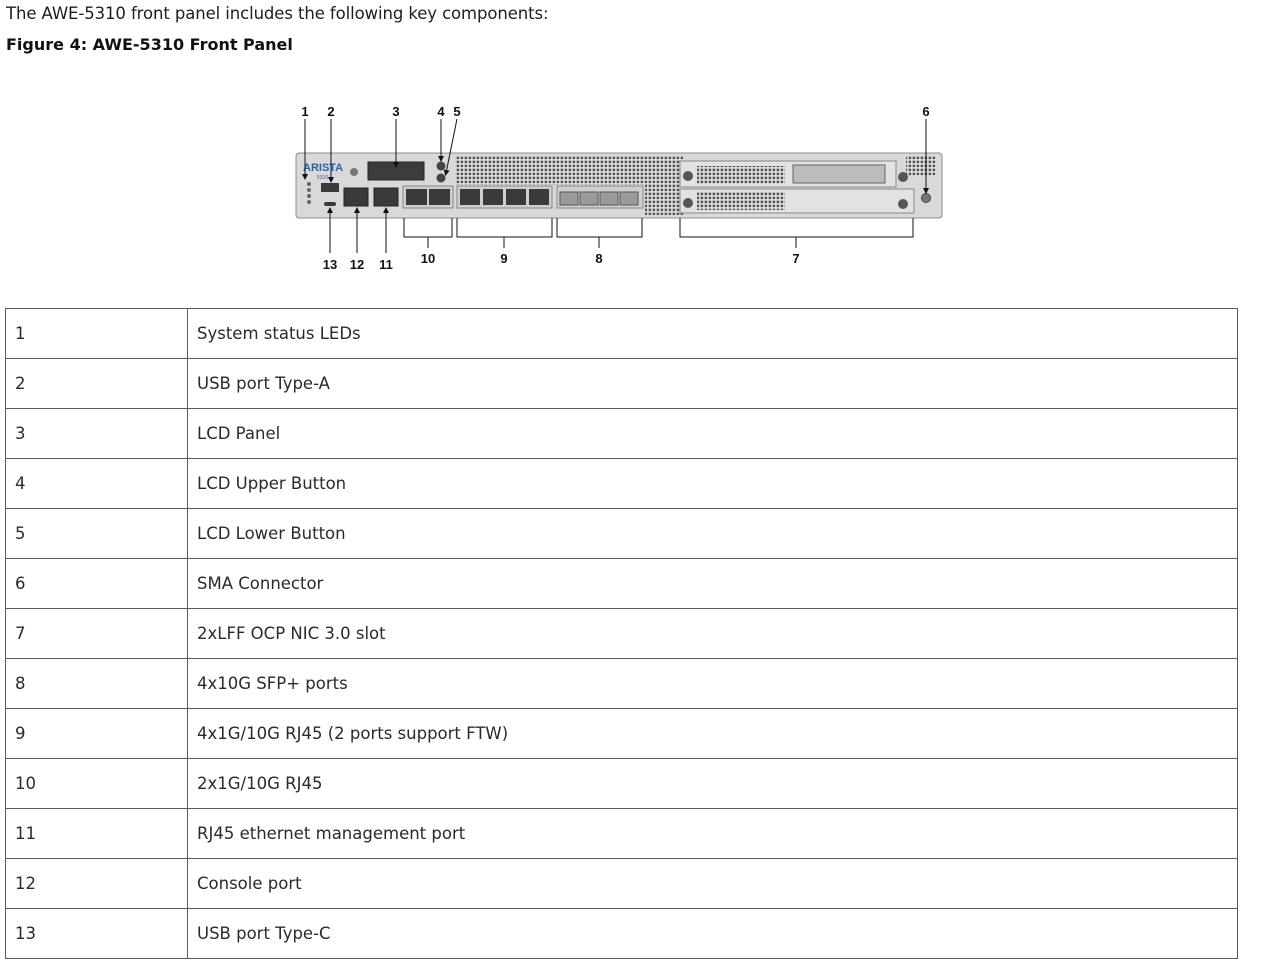 This screenshot has width=1265, height=979. What do you see at coordinates (712, 833) in the screenshot?
I see `component-description: RJ45 ethernet management port` at bounding box center [712, 833].